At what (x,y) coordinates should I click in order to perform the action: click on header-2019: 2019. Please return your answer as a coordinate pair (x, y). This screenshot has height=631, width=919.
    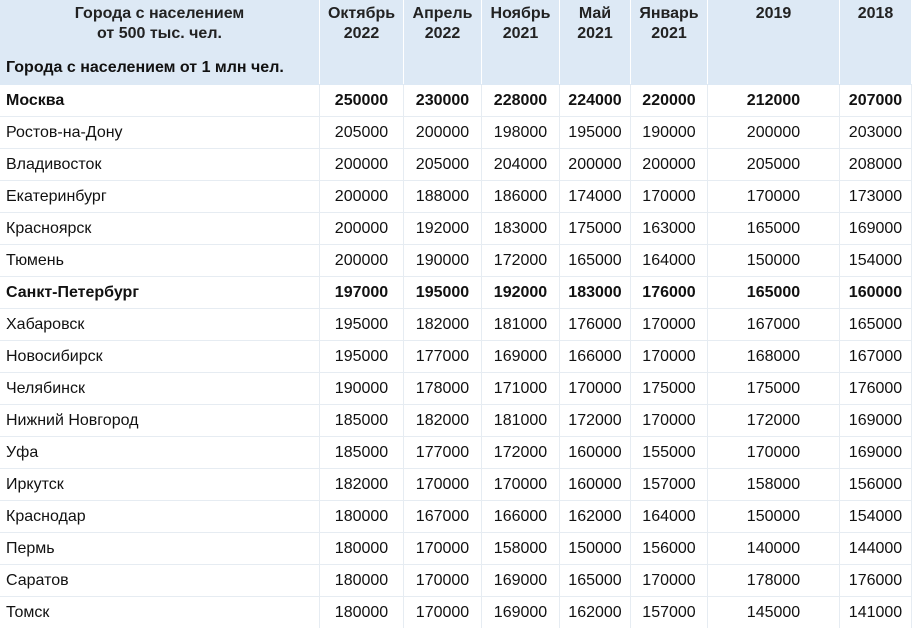
    Looking at the image, I should click on (774, 42).